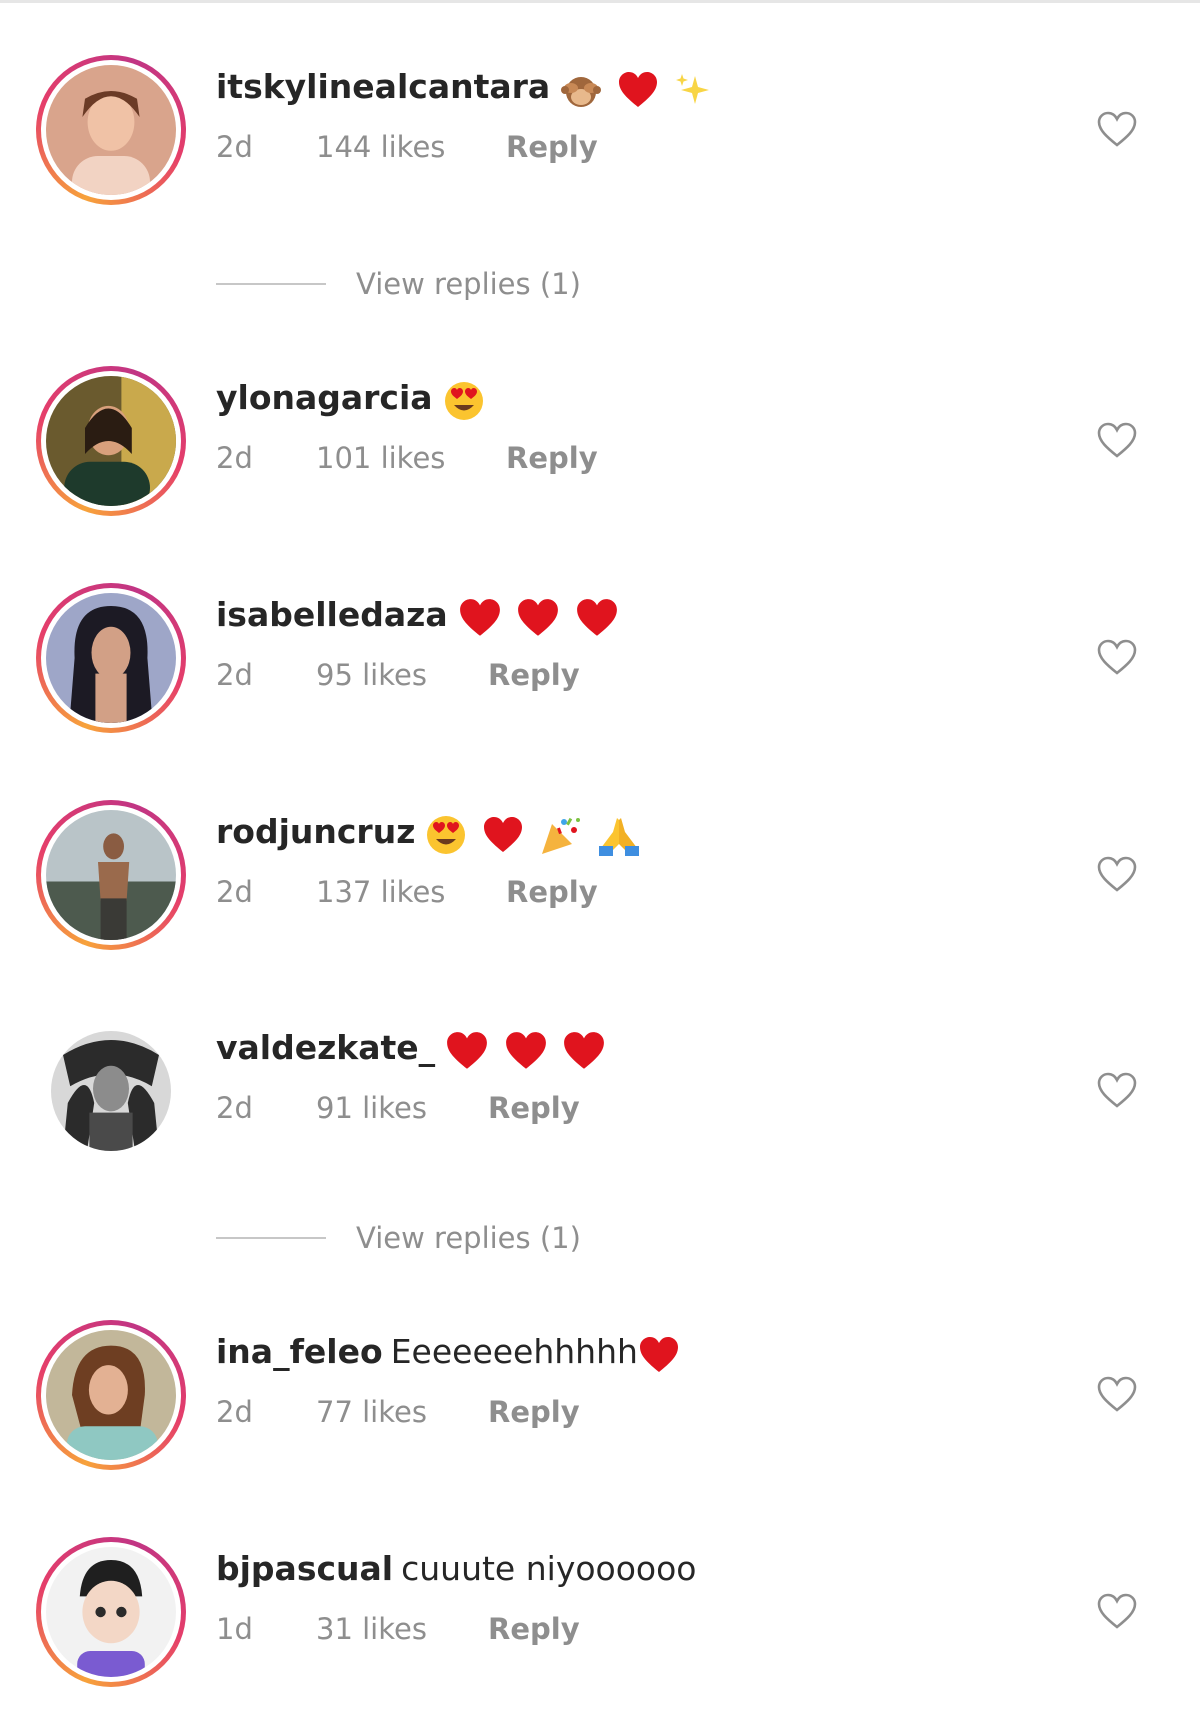 The width and height of the screenshot is (1200, 1710). What do you see at coordinates (383, 86) in the screenshot?
I see `comment-username: itskylinealcantara` at bounding box center [383, 86].